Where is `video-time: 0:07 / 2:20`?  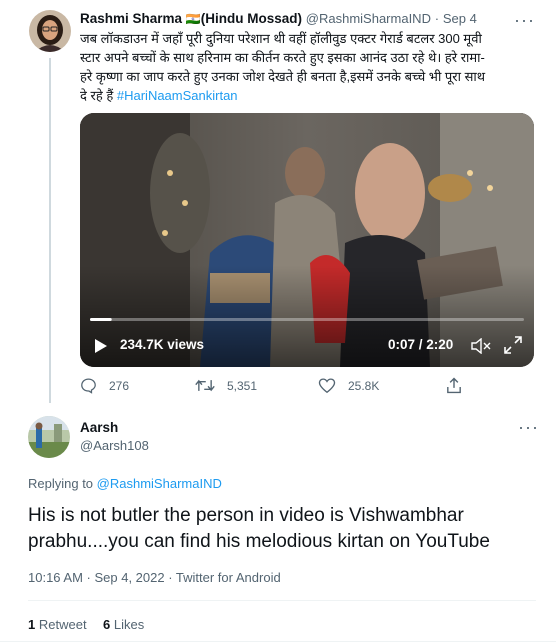 video-time: 0:07 / 2:20 is located at coordinates (421, 344).